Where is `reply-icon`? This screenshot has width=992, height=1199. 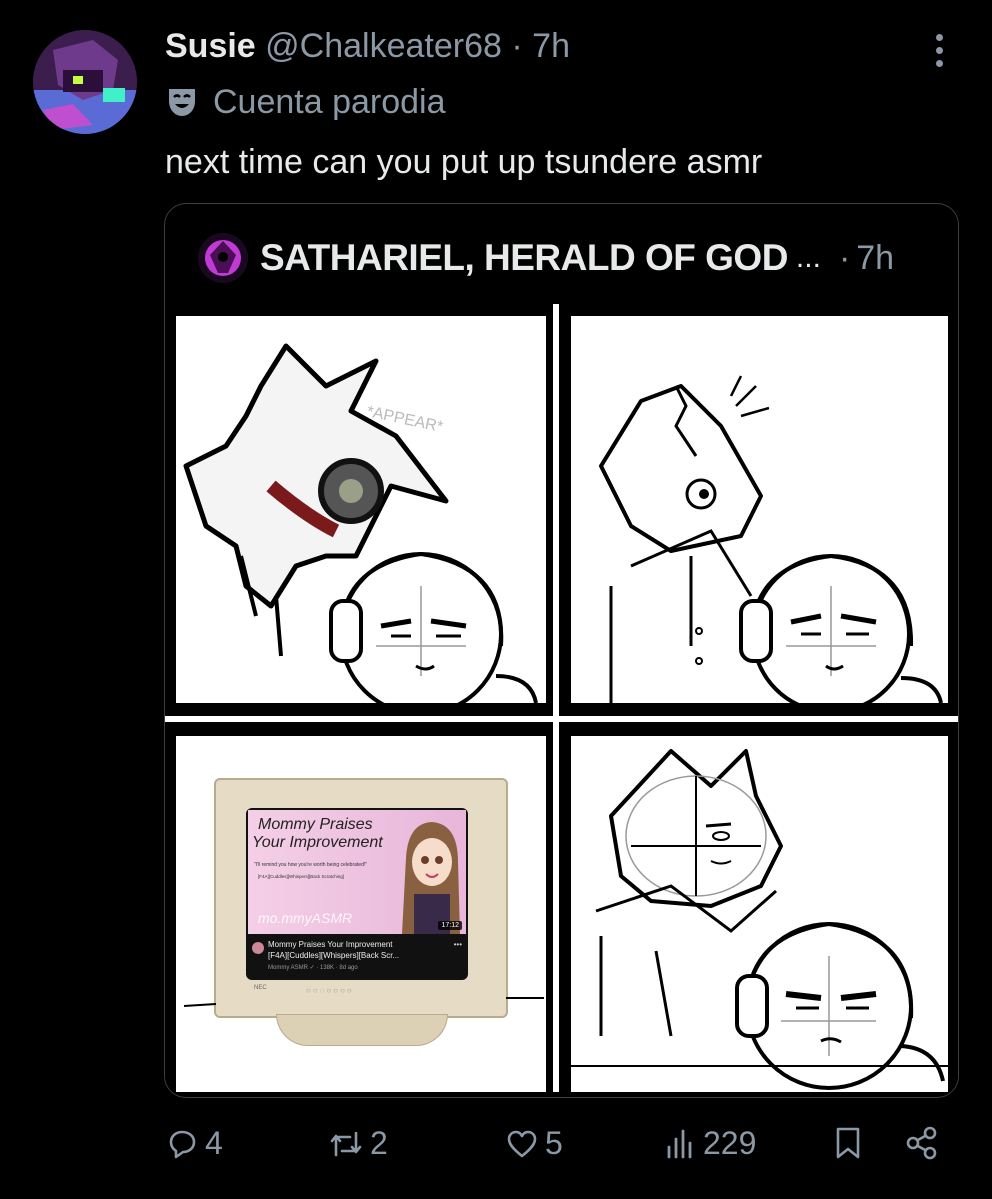 reply-icon is located at coordinates (182, 1144).